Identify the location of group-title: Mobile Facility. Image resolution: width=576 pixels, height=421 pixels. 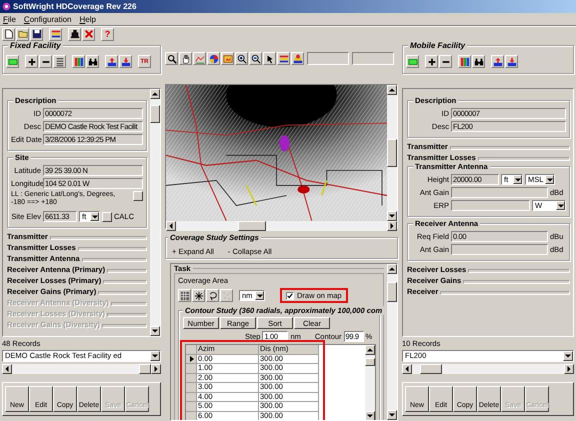
(438, 45).